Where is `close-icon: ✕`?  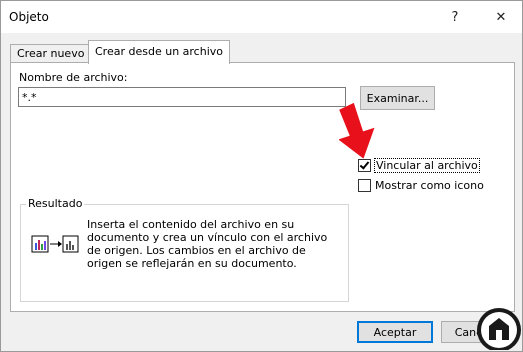 close-icon: ✕ is located at coordinates (501, 17).